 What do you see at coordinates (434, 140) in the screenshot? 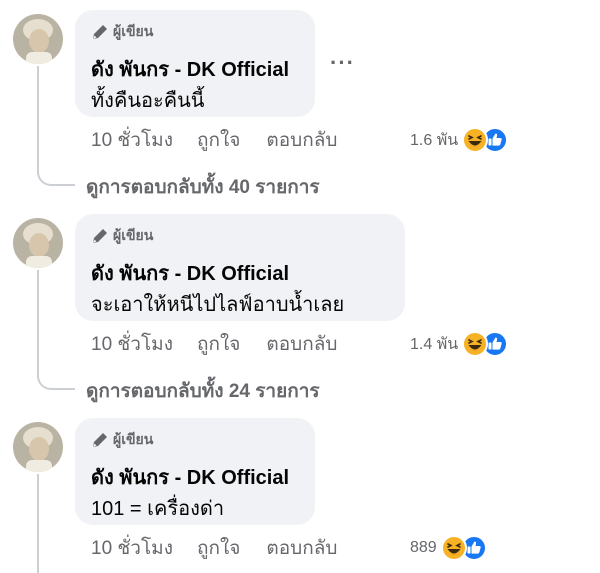
I see `reaction-count: 1.6 พัน` at bounding box center [434, 140].